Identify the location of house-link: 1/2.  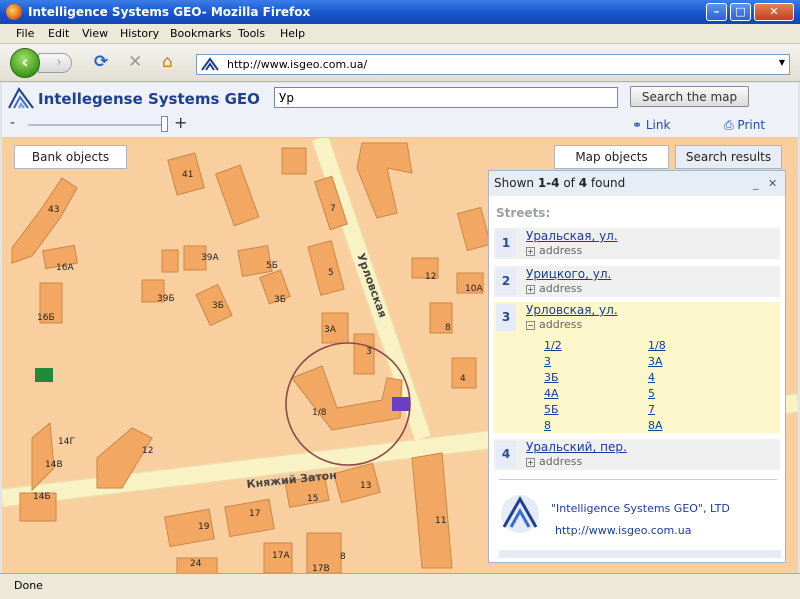
(553, 345).